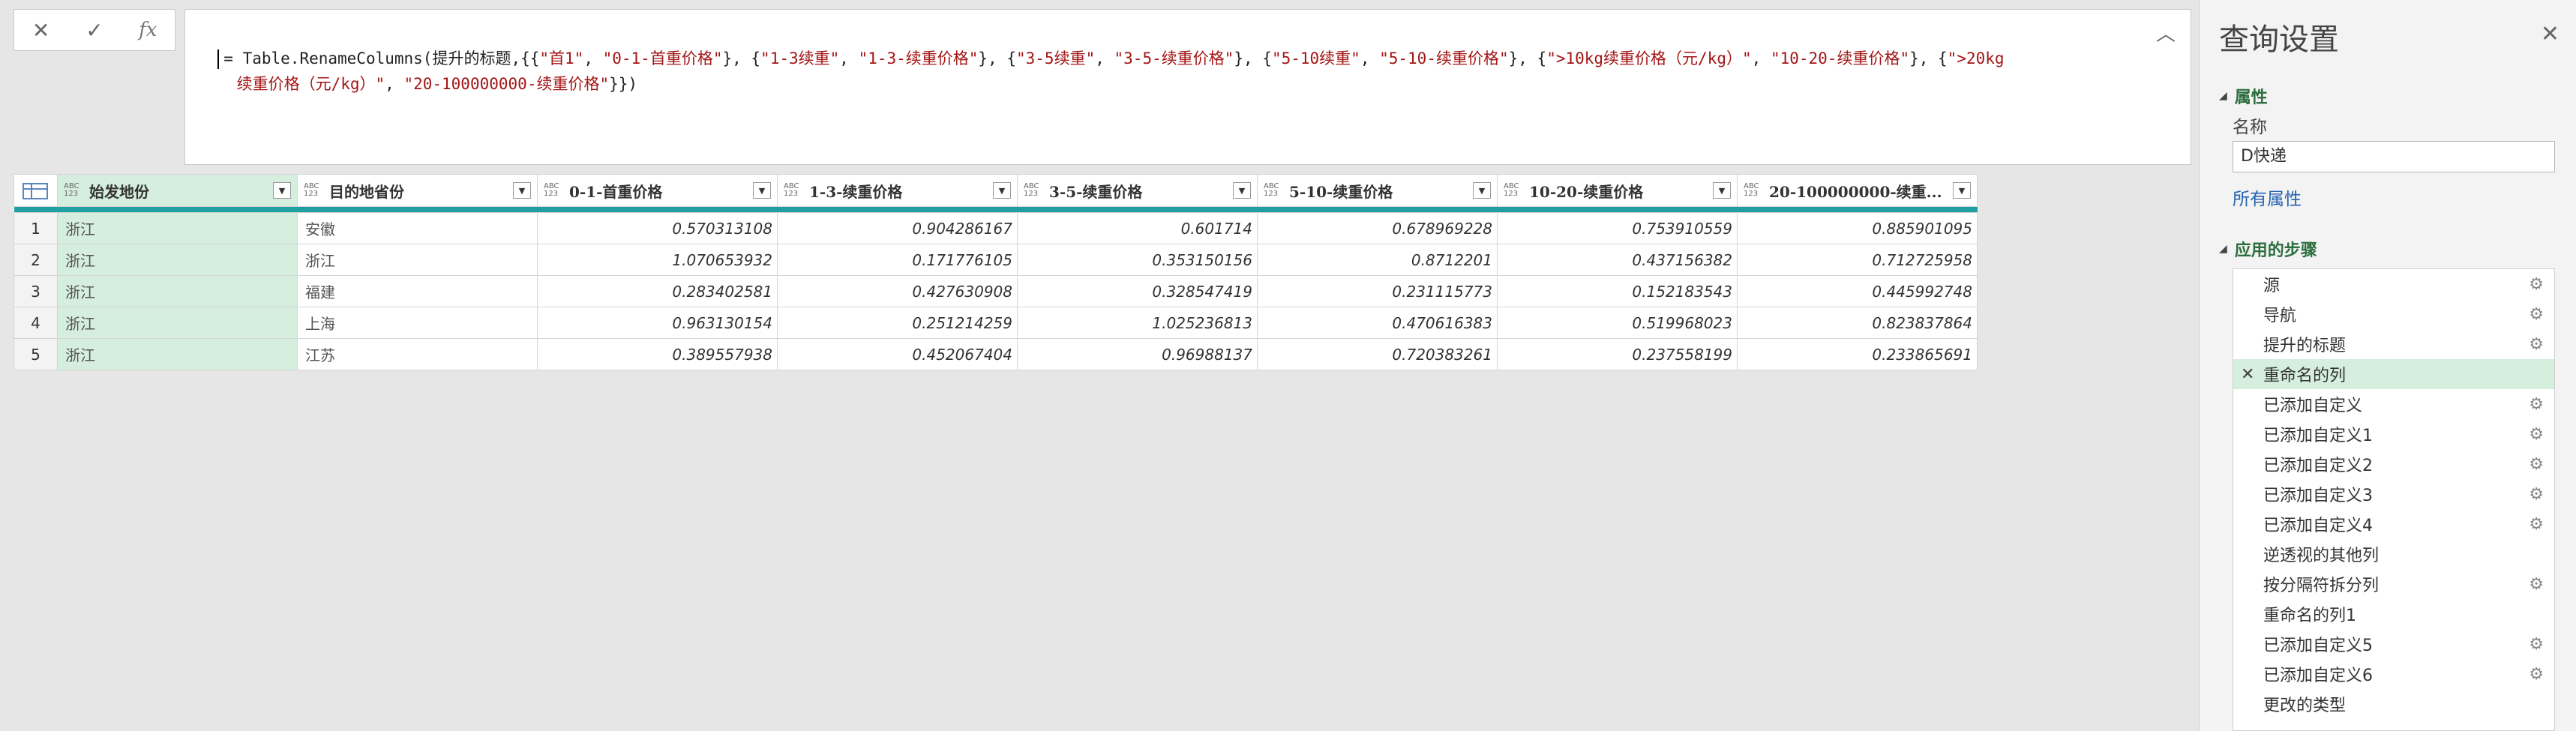 The width and height of the screenshot is (2576, 731). What do you see at coordinates (2394, 314) in the screenshot?
I see `applied-step: 导航 ⚙` at bounding box center [2394, 314].